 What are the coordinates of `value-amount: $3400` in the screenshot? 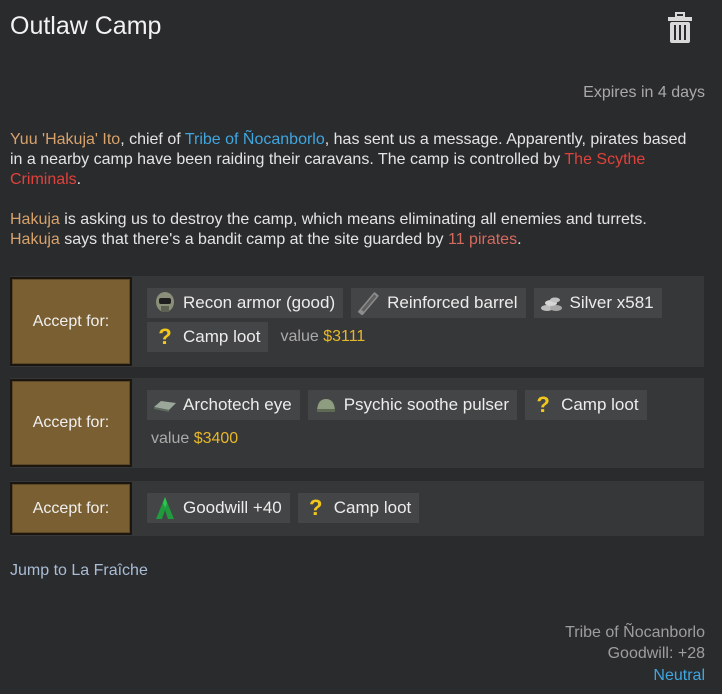 It's located at (216, 438).